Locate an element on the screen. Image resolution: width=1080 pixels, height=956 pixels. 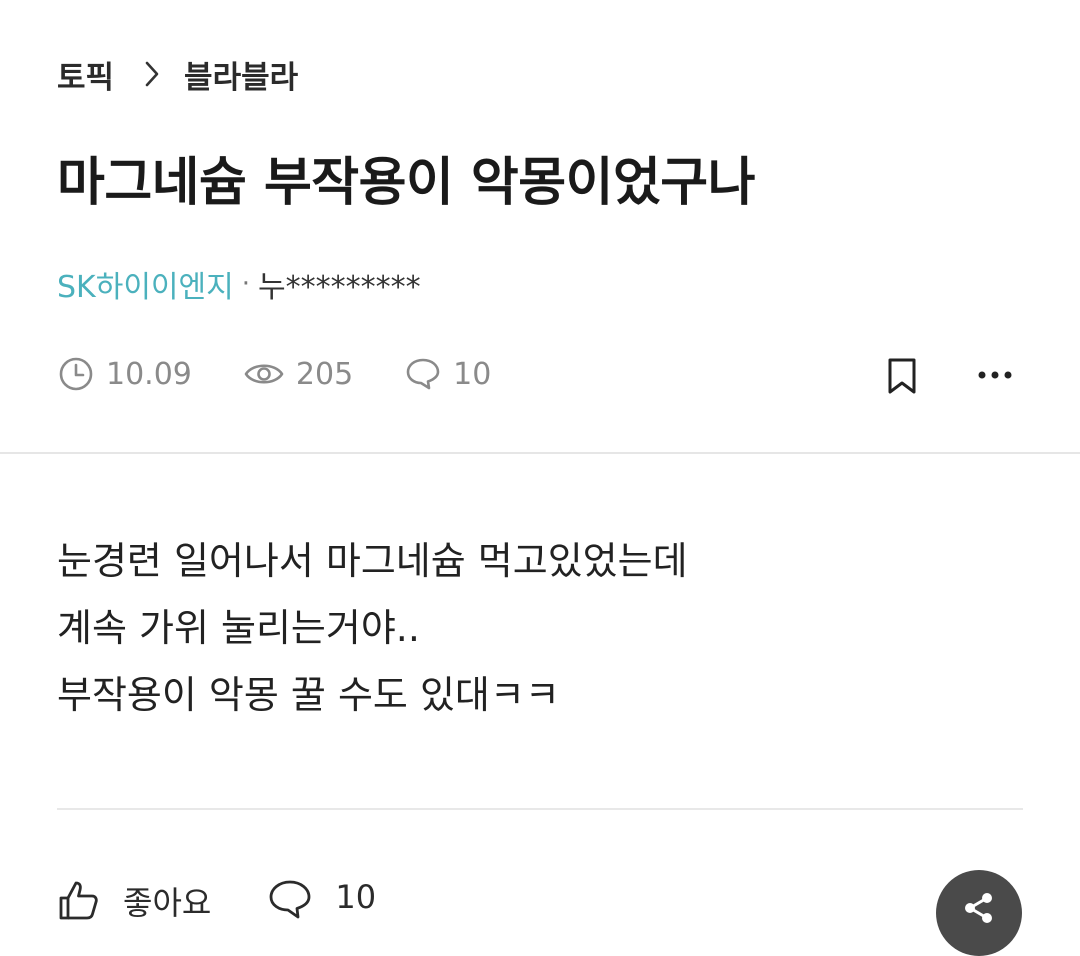
chevron-right-icon is located at coordinates (152, 74).